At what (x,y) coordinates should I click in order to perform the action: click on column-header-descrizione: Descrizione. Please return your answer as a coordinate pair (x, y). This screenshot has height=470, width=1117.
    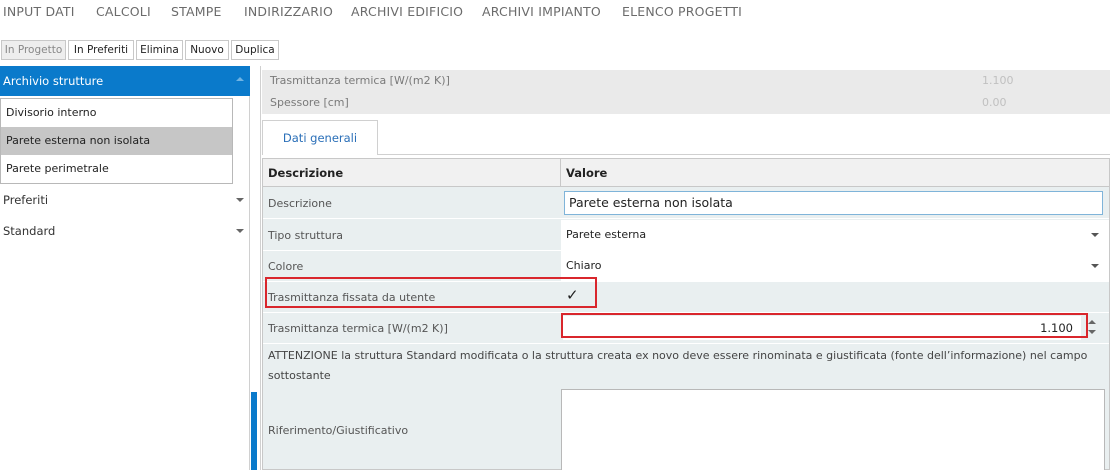
    Looking at the image, I should click on (306, 173).